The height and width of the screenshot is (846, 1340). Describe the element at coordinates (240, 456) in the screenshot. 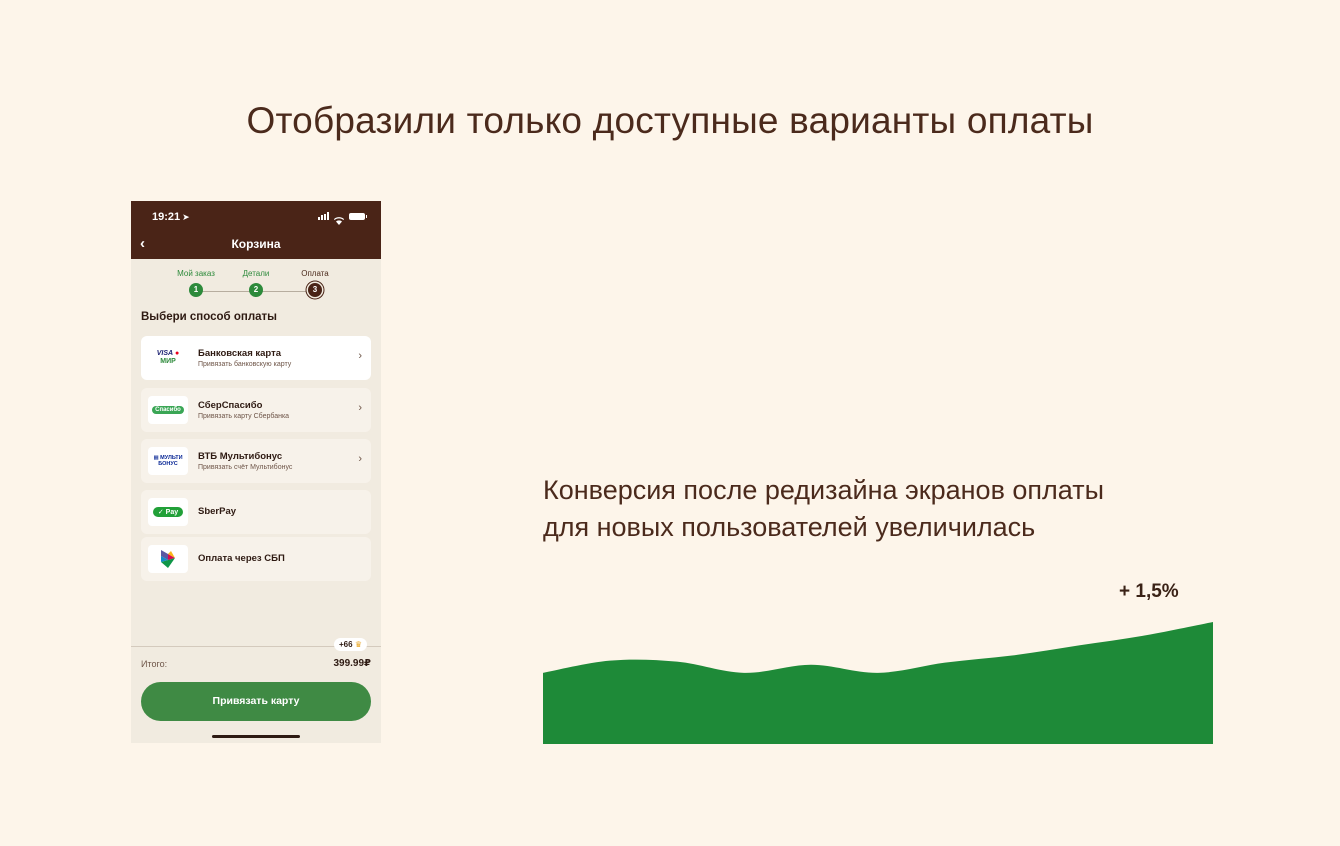

I see `option-title: ВТБ Мультибонус` at that location.